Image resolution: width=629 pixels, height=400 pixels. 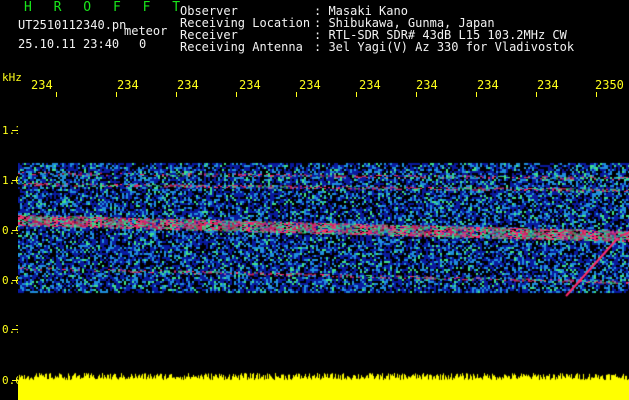 I want to click on count-label: 0, so click(x=143, y=44).